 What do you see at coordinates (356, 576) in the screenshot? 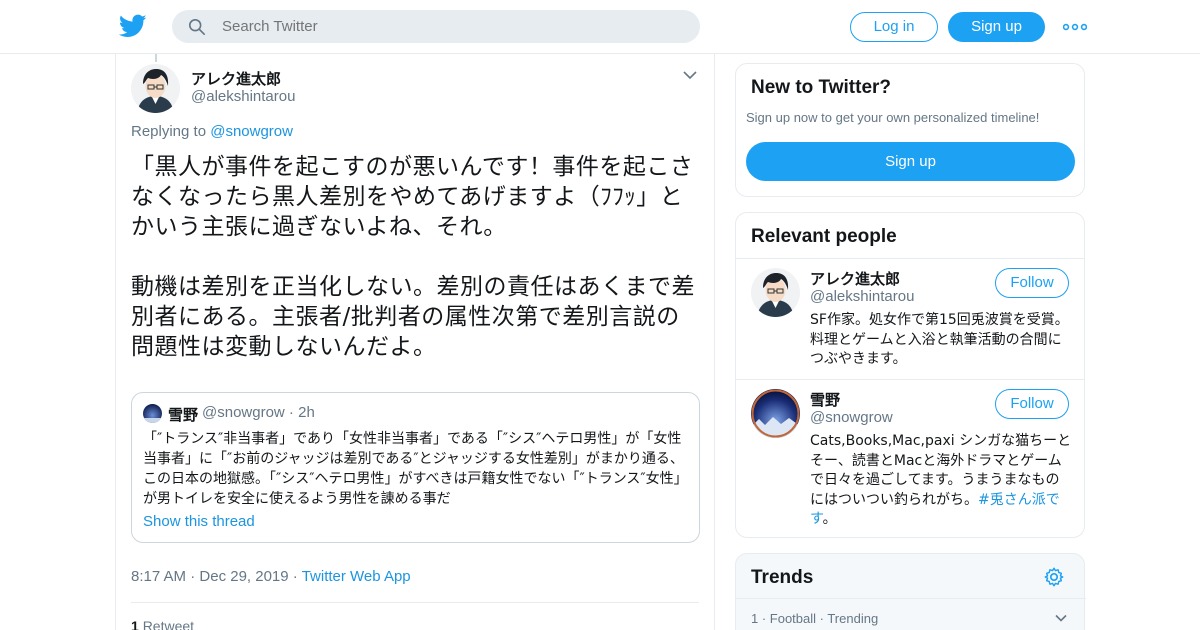
I see `tweet-source-app: Twitter Web App` at bounding box center [356, 576].